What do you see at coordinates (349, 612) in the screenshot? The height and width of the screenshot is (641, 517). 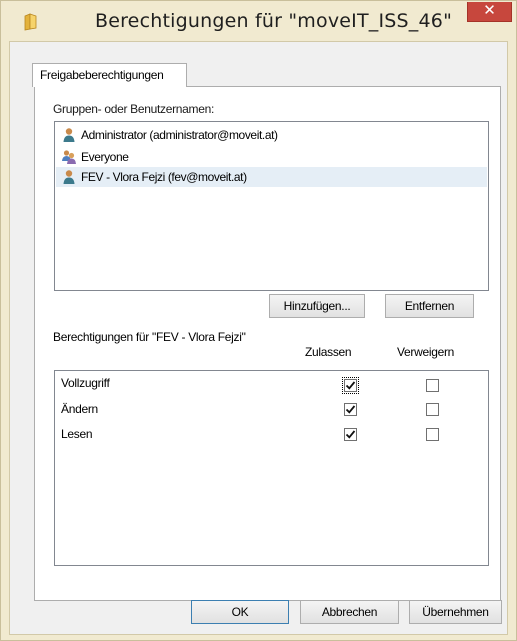 I see `cancel-button: Abbrechen` at bounding box center [349, 612].